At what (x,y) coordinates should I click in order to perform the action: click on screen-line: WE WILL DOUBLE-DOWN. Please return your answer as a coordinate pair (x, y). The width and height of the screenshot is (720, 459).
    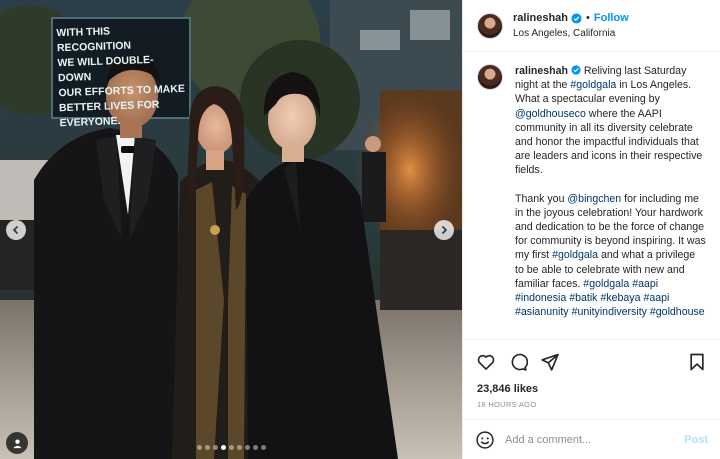
    Looking at the image, I should click on (105, 69).